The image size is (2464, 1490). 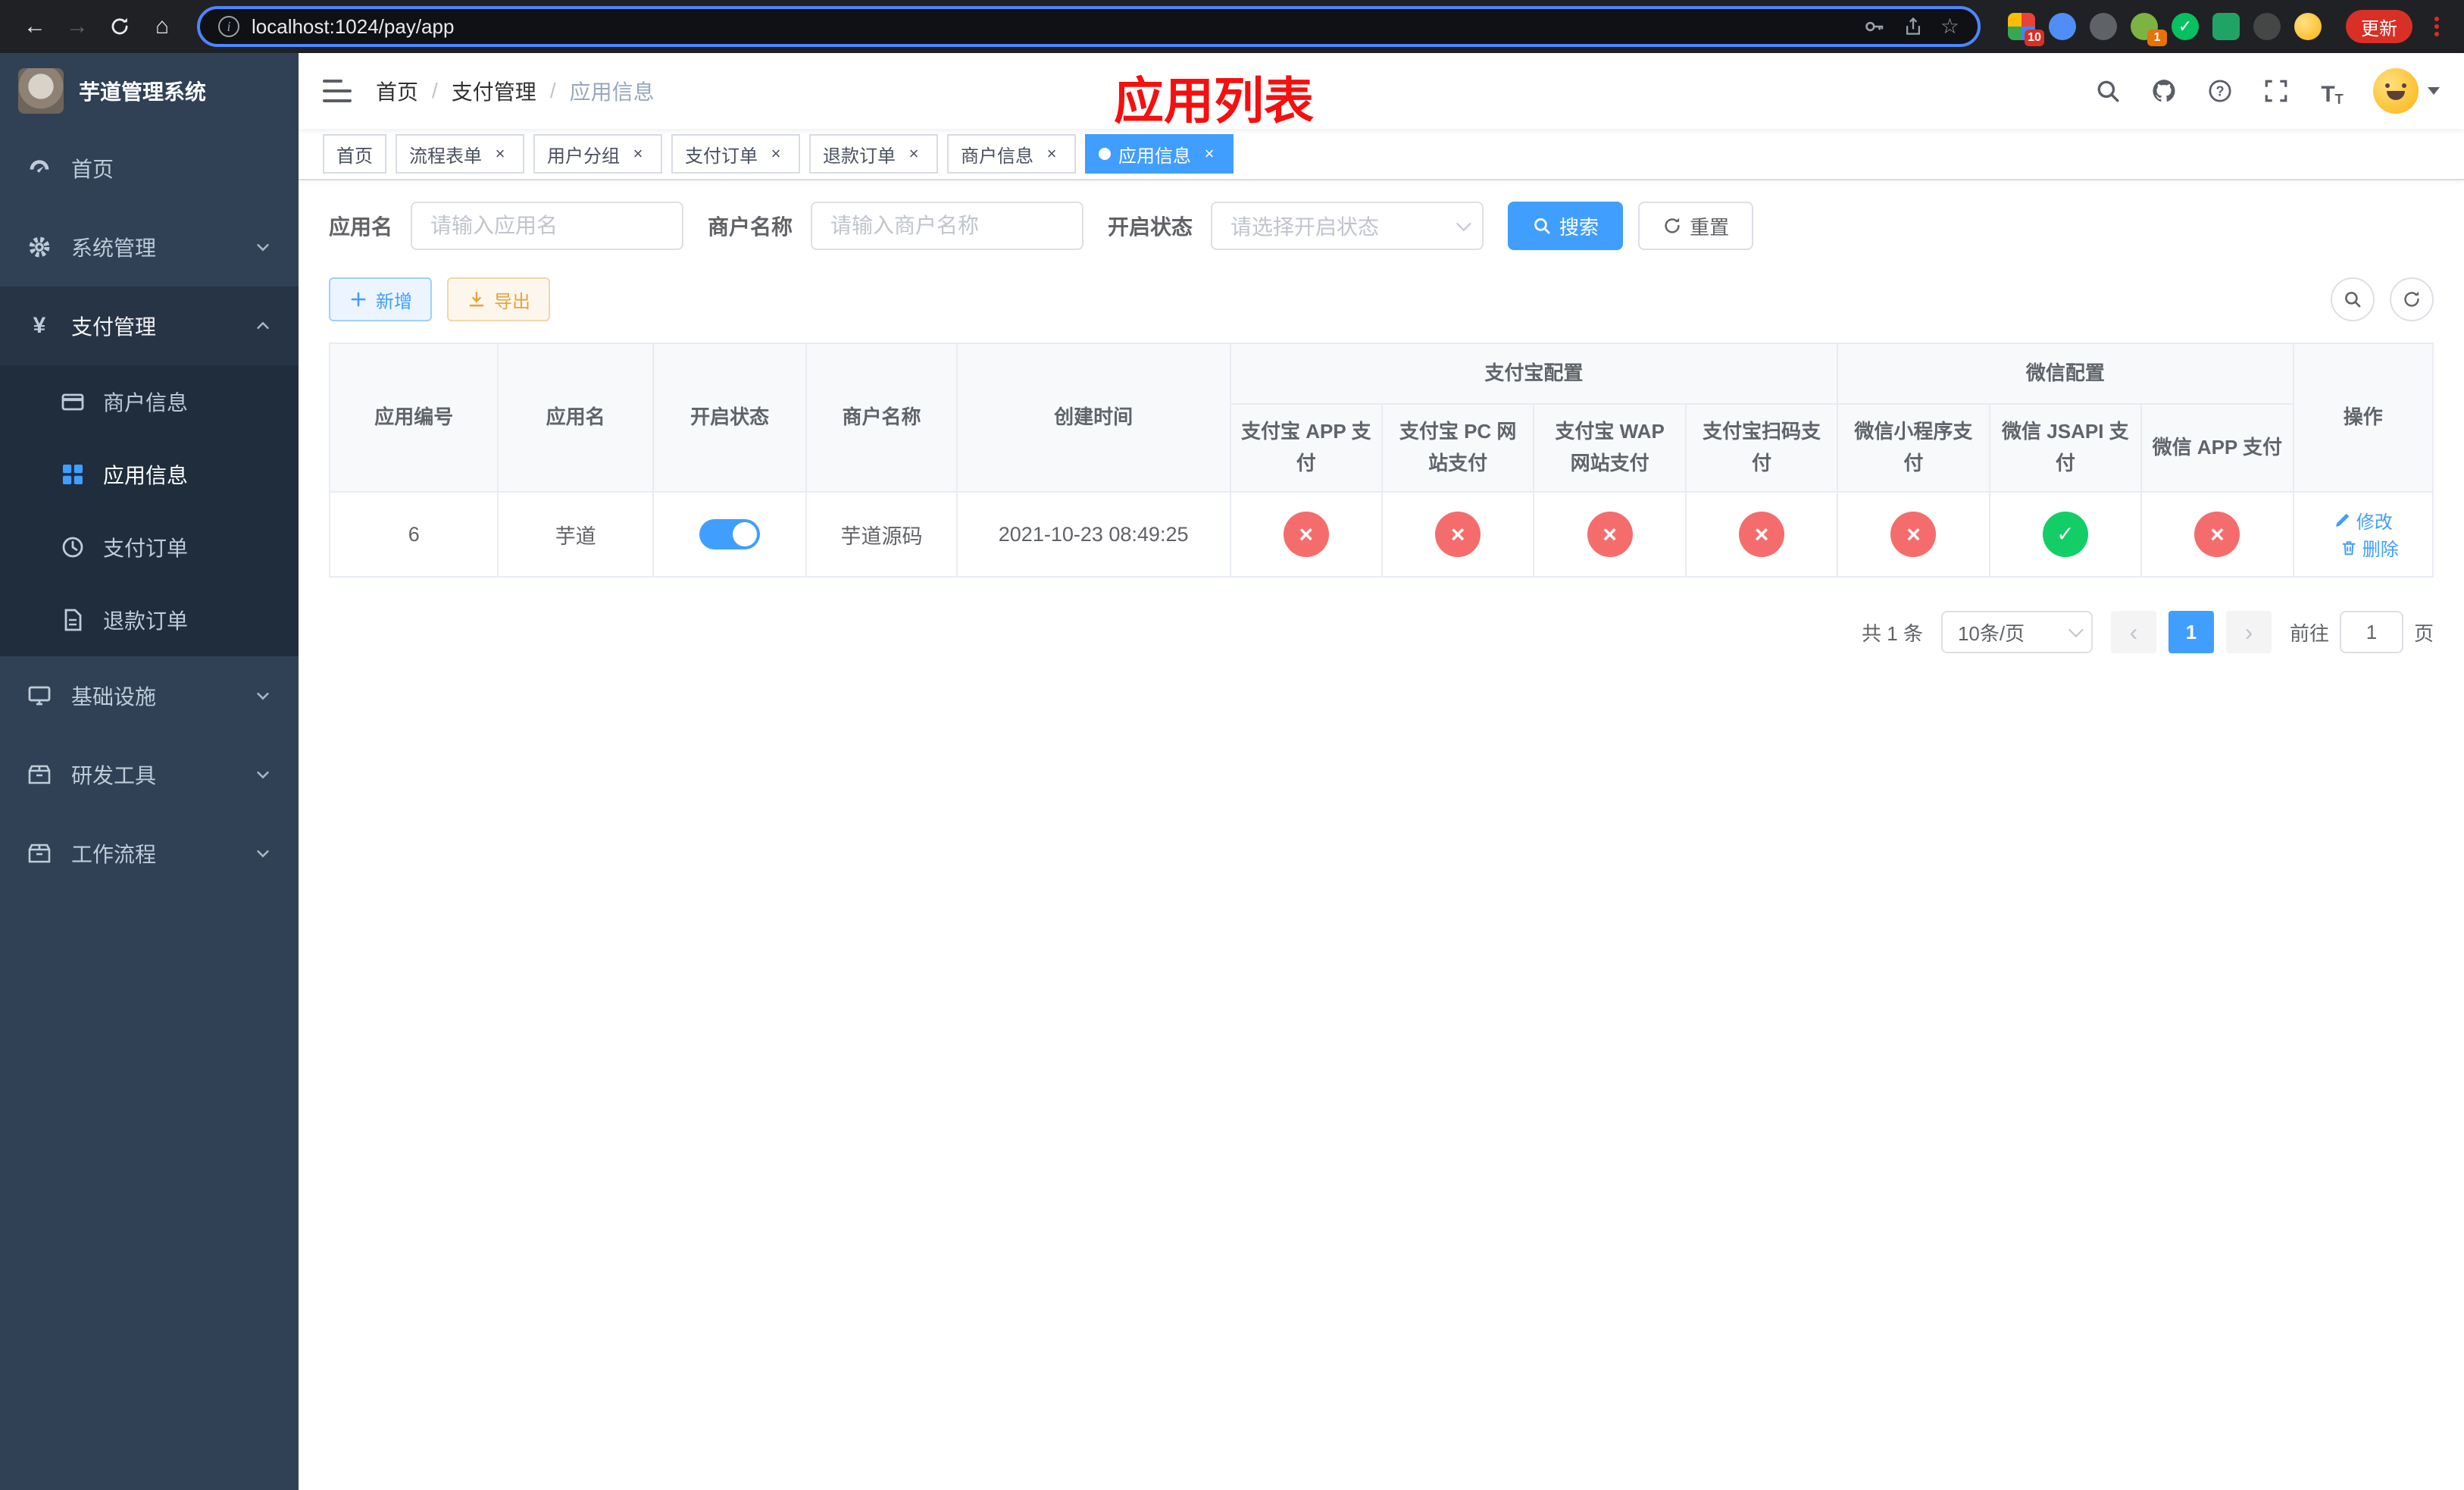 What do you see at coordinates (149, 325) in the screenshot?
I see `sidebar-item-payment: ¥ 支付管理` at bounding box center [149, 325].